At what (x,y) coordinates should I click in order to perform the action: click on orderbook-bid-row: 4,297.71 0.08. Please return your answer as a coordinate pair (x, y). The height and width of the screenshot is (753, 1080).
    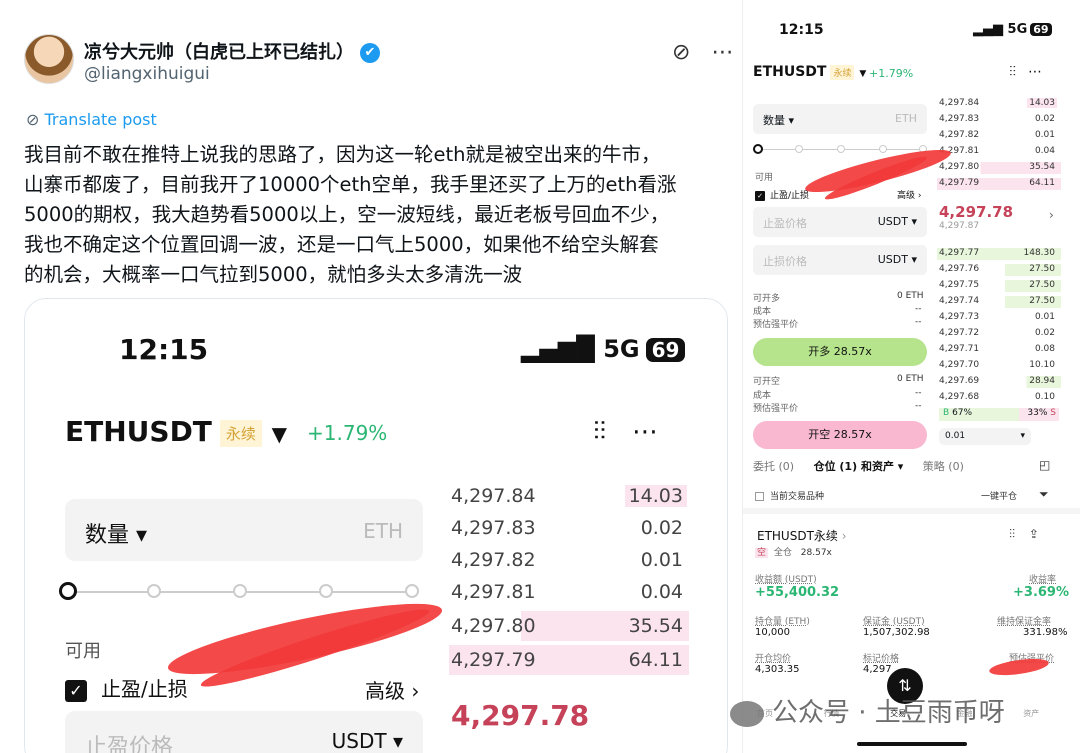
    Looking at the image, I should click on (999, 350).